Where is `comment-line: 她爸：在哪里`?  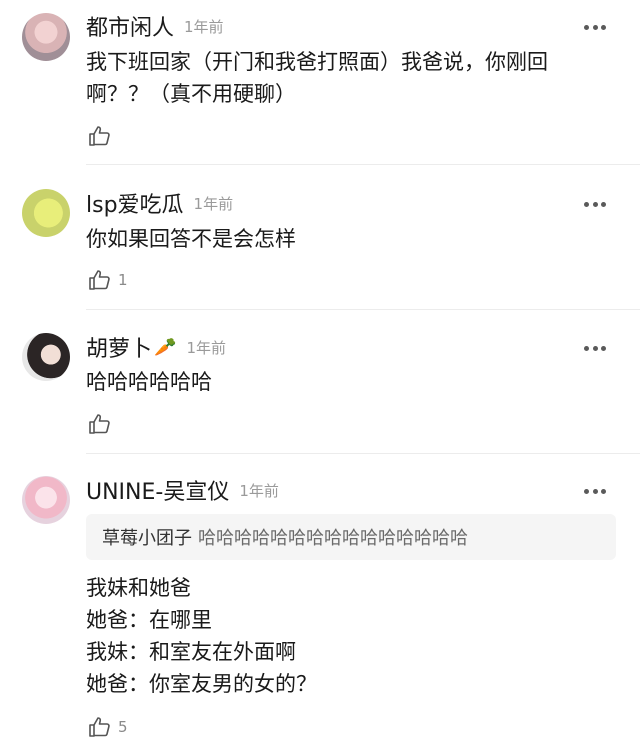 comment-line: 她爸：在哪里 is located at coordinates (149, 620).